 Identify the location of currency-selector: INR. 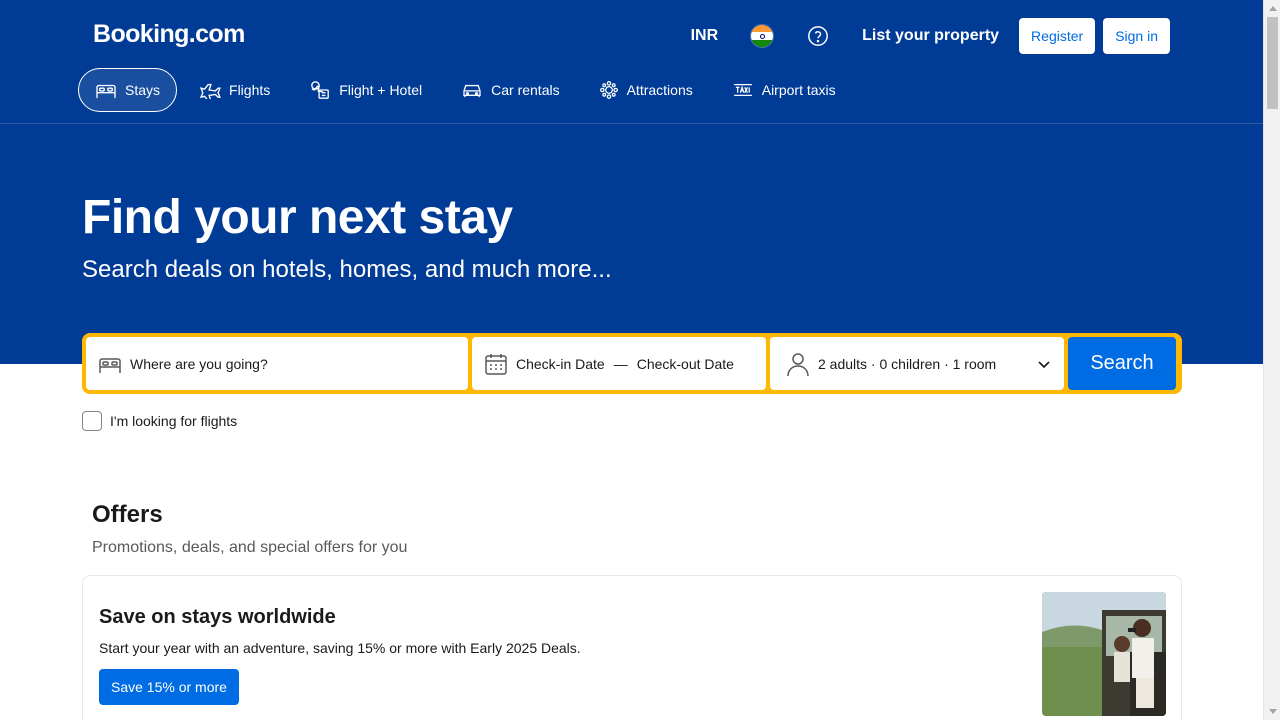
(705, 36).